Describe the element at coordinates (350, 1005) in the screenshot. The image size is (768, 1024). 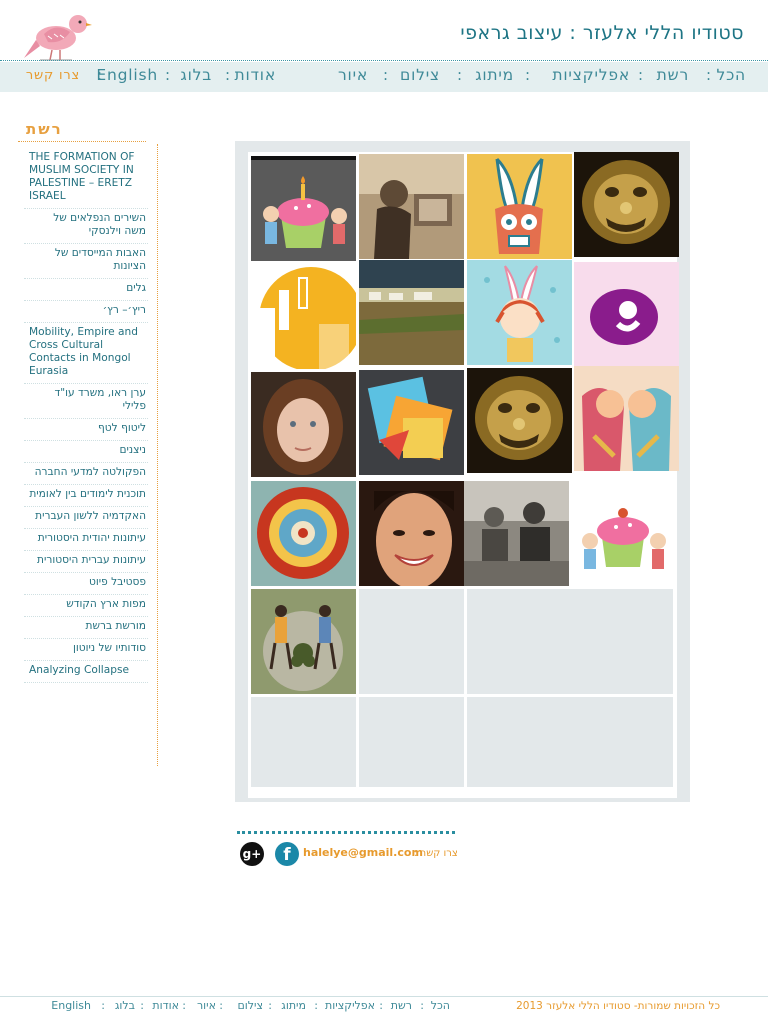
I see `footer-link-applications: אפליקציות` at that location.